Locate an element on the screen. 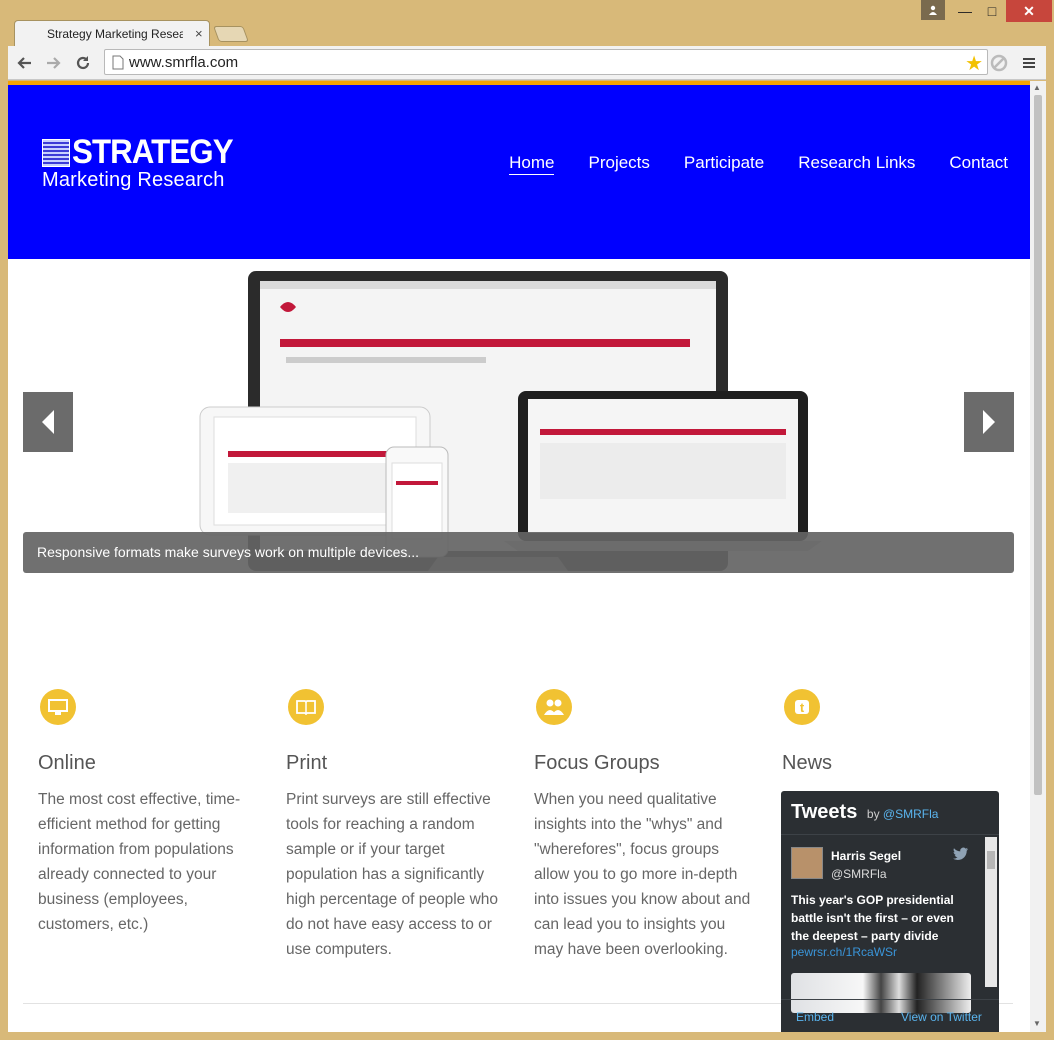 This screenshot has width=1054, height=1040. new-tab-button is located at coordinates (231, 34).